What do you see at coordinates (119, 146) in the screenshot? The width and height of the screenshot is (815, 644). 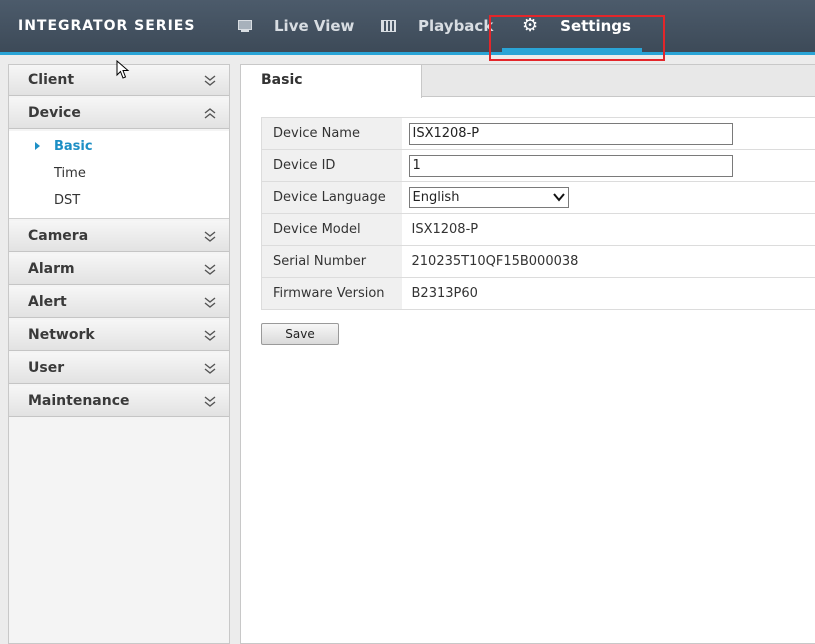 I see `sidebar-subitem-basic: Basic` at bounding box center [119, 146].